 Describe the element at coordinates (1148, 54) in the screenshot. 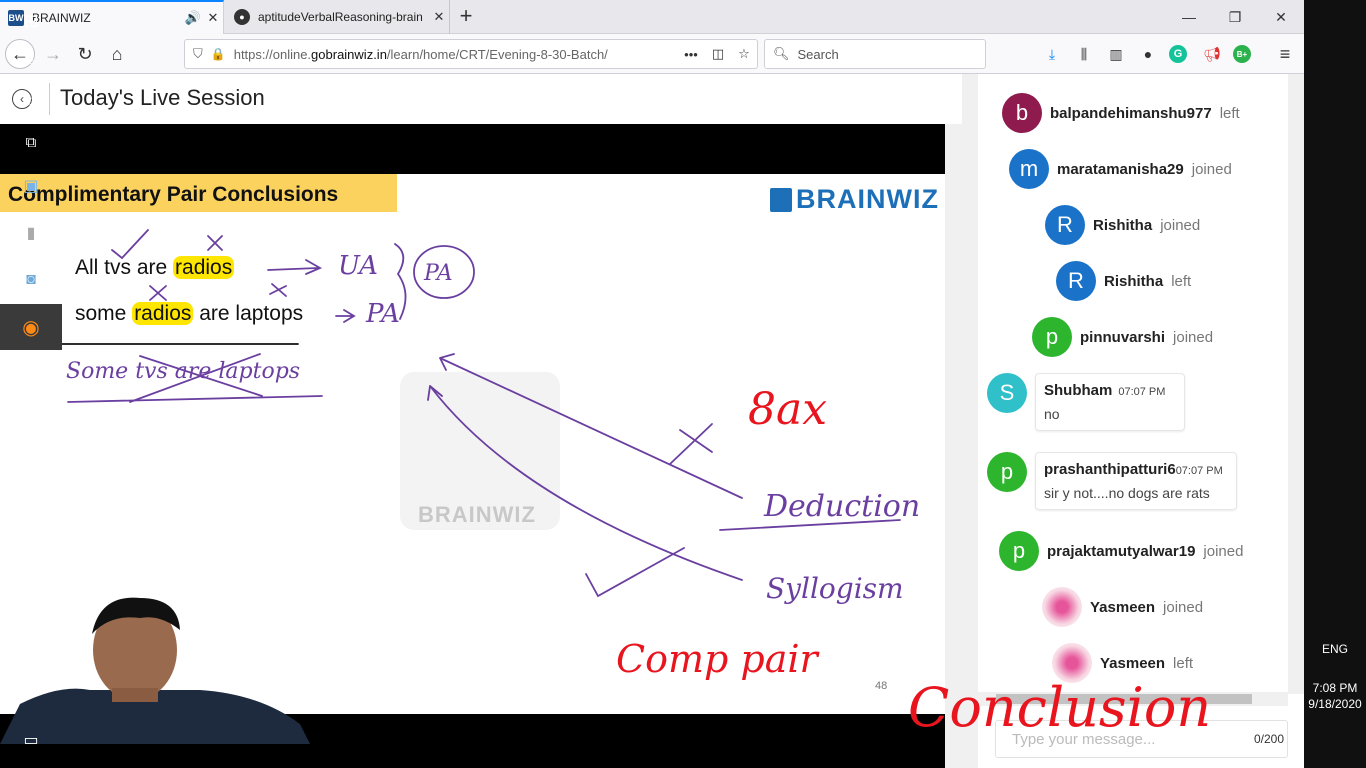

I see `account-icon: ●` at that location.